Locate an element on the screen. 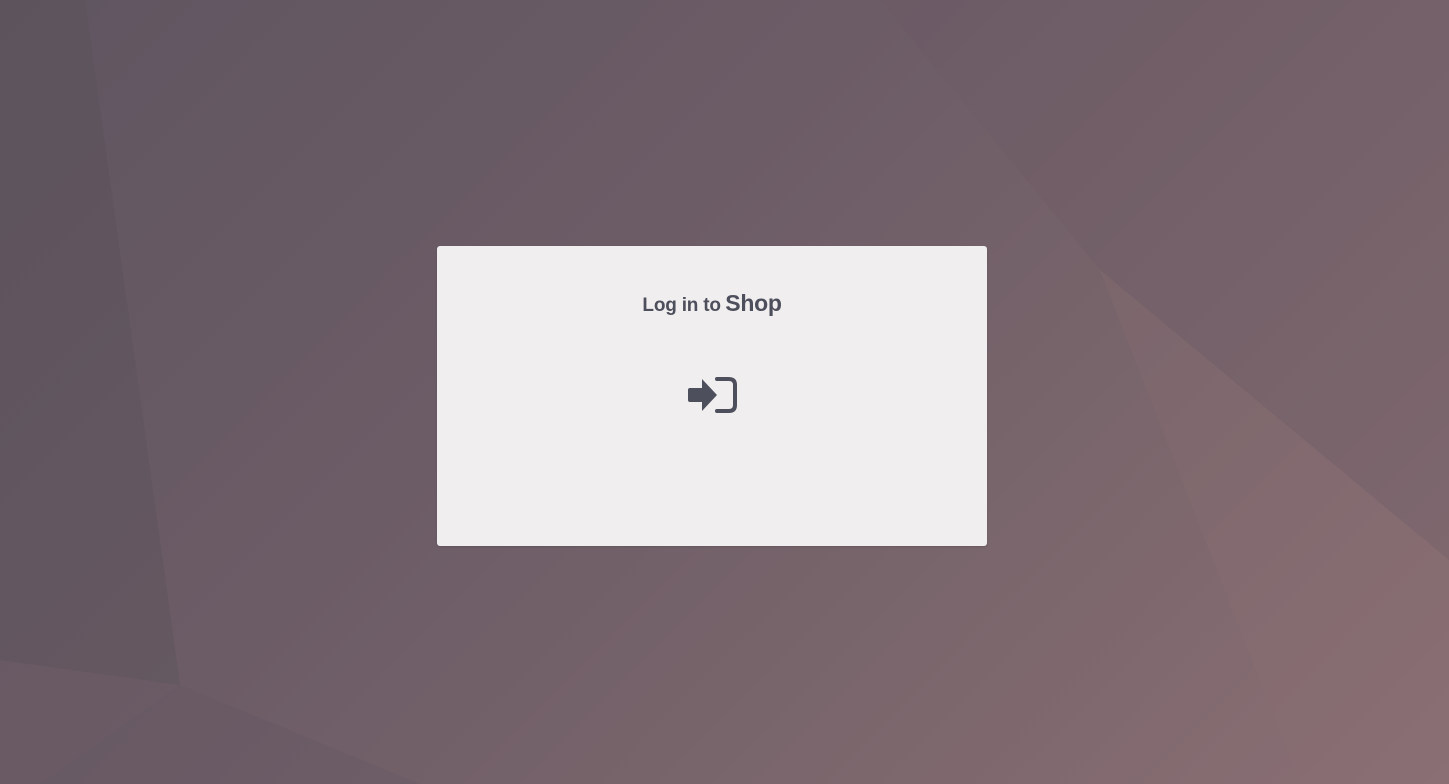 The width and height of the screenshot is (1449, 784). sign-in-icon is located at coordinates (712, 395).